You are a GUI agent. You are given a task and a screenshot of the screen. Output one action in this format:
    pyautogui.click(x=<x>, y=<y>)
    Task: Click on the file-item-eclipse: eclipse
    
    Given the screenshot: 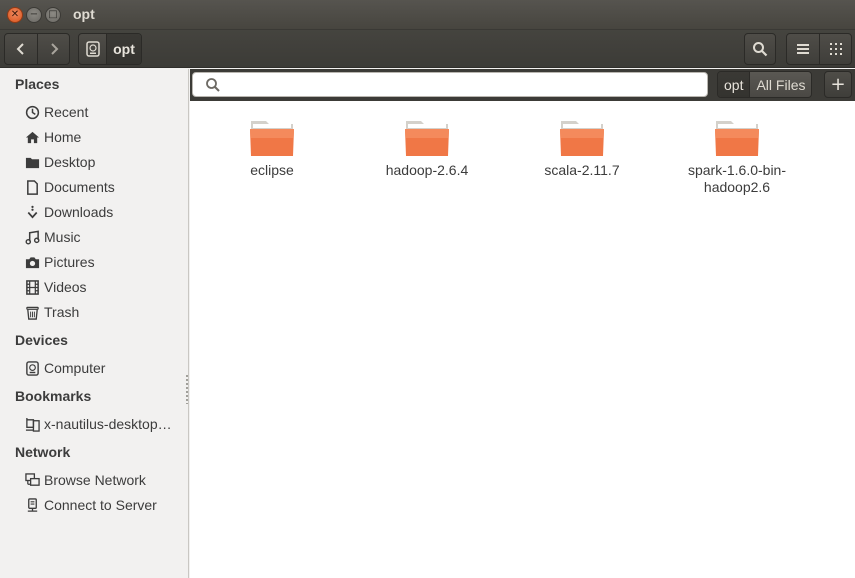 What is the action you would take?
    pyautogui.click(x=272, y=148)
    